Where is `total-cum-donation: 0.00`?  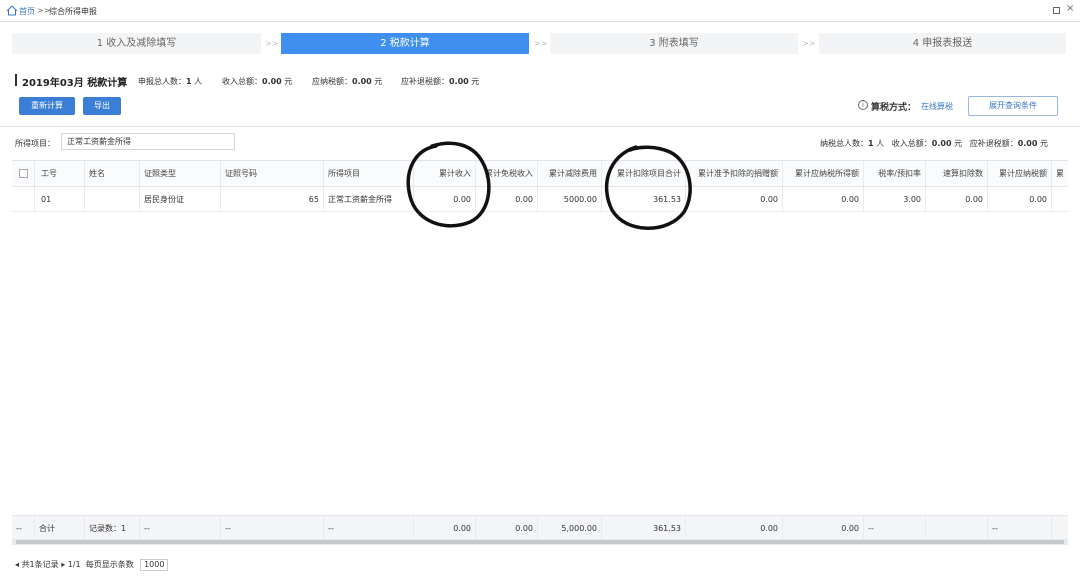 total-cum-donation: 0.00 is located at coordinates (734, 528).